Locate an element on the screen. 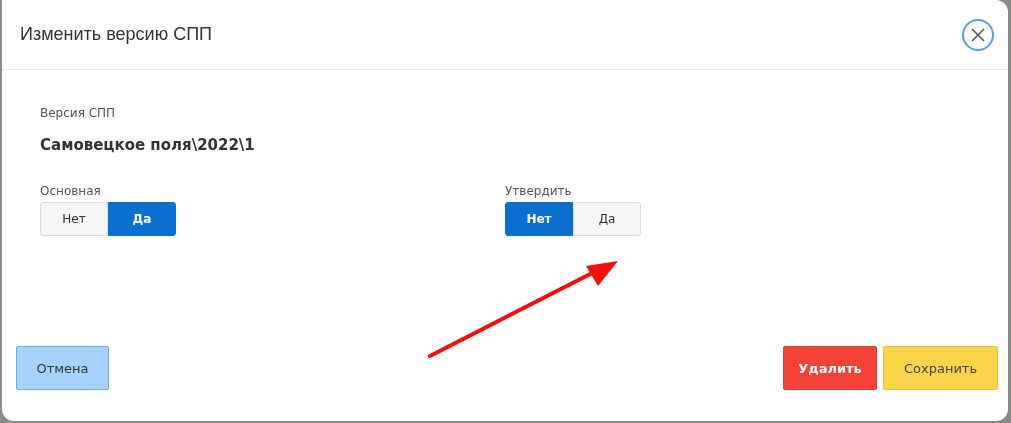  field-label: Версия СПП is located at coordinates (78, 113).